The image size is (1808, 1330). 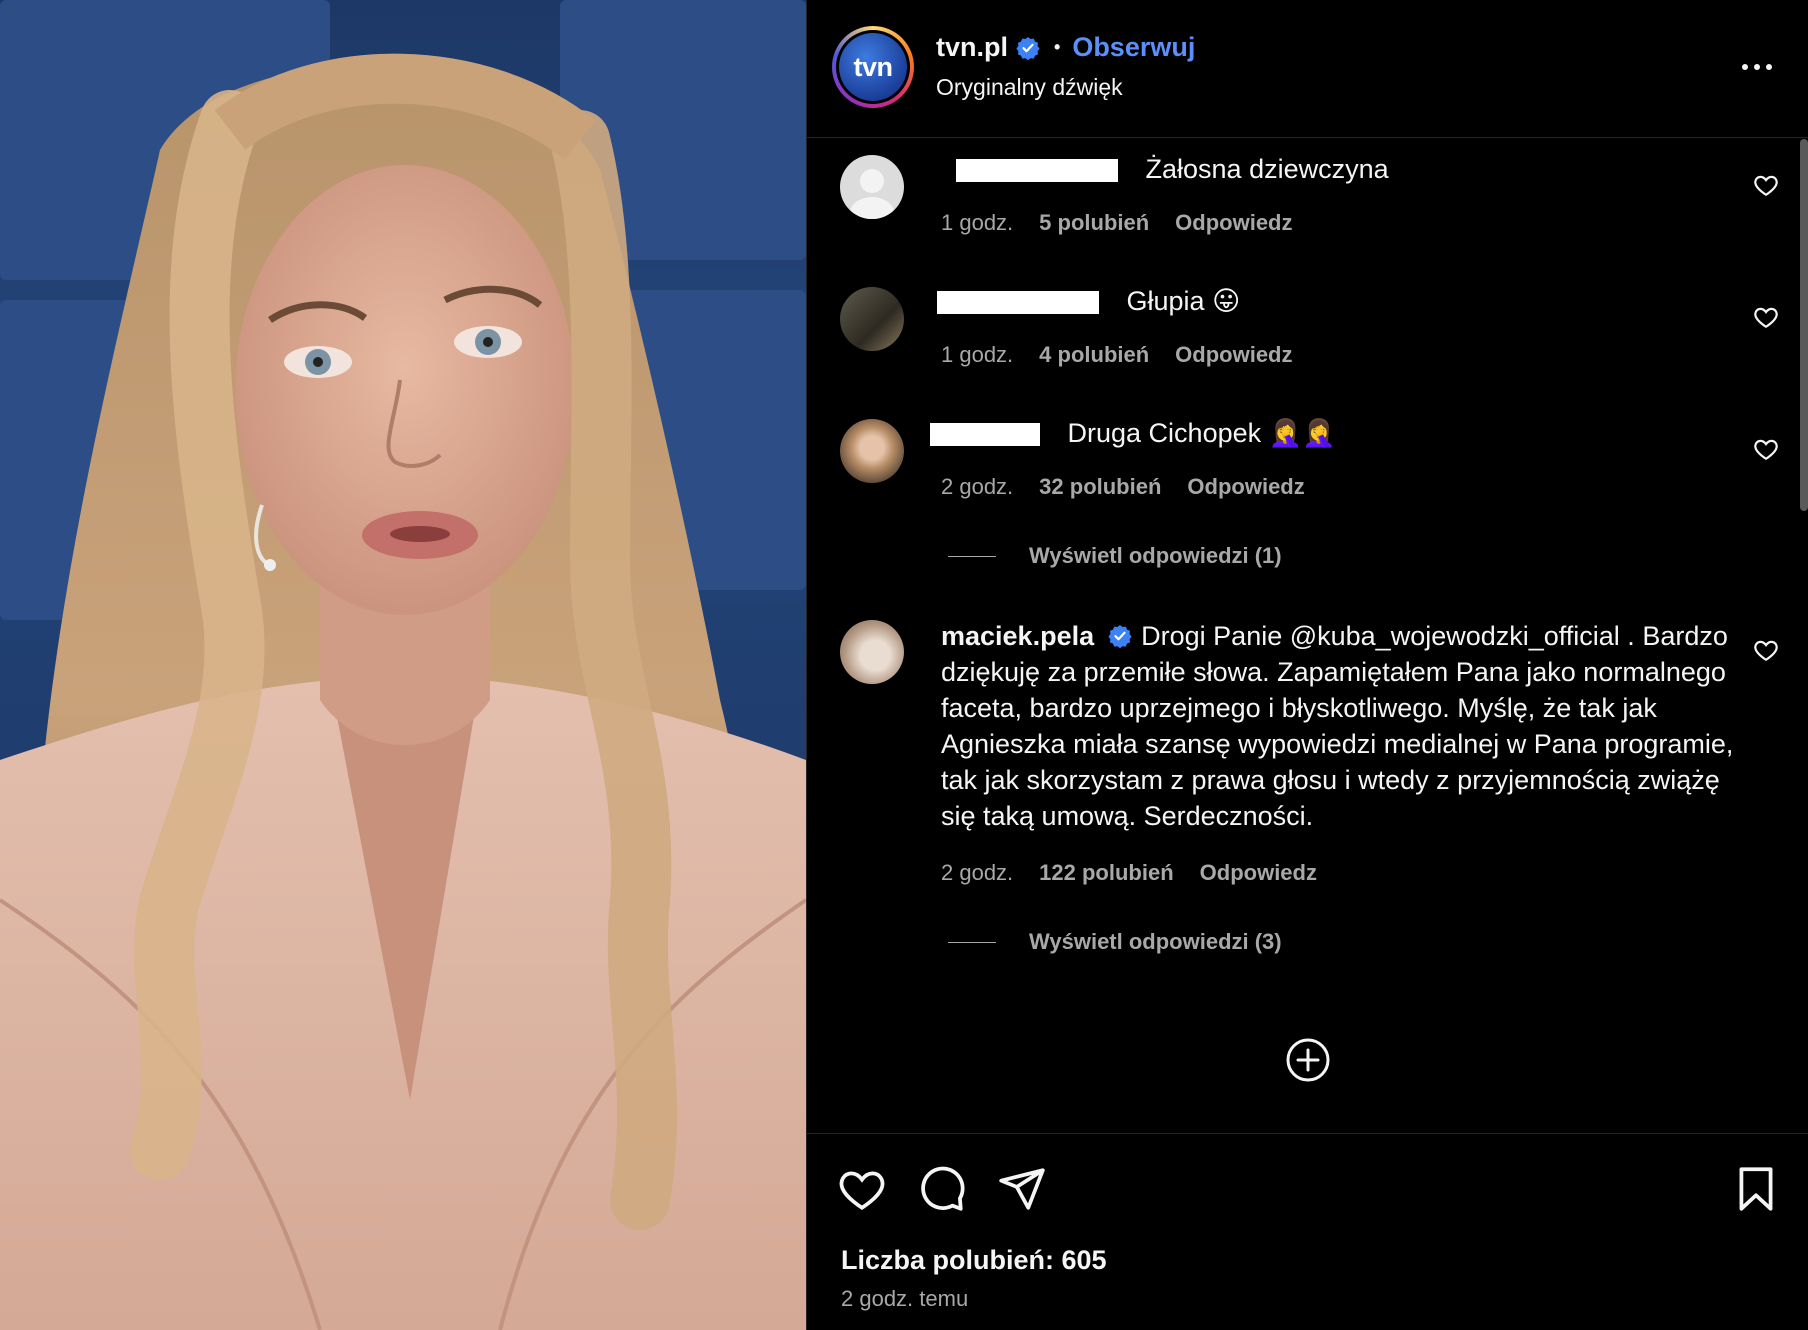 I want to click on header-user-row: tvn.pl • Obserwuj, so click(x=1065, y=47).